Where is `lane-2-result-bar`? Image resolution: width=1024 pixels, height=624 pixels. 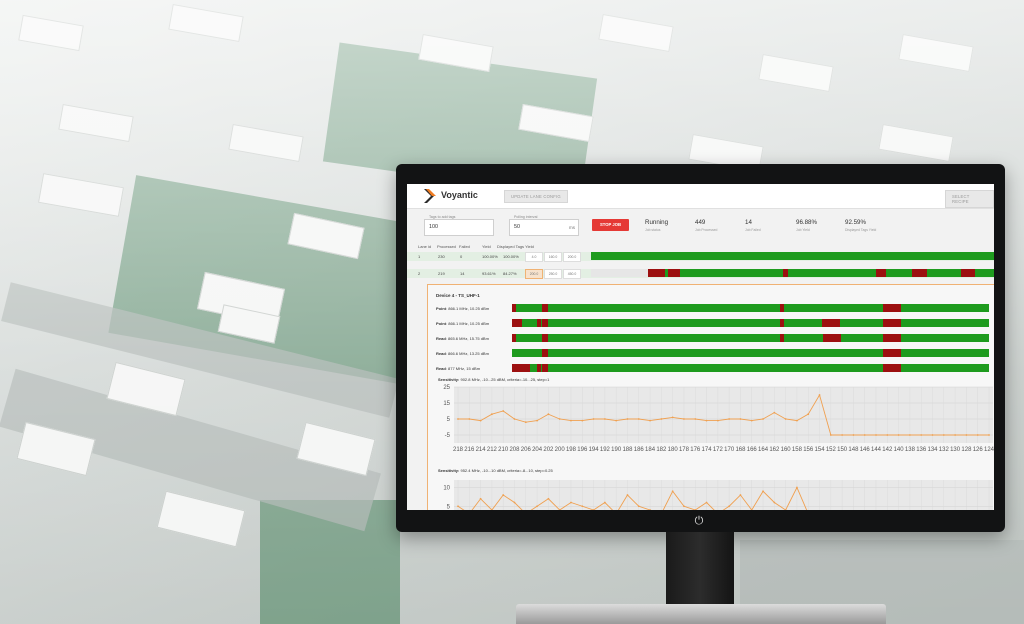 lane-2-result-bar is located at coordinates (792, 273).